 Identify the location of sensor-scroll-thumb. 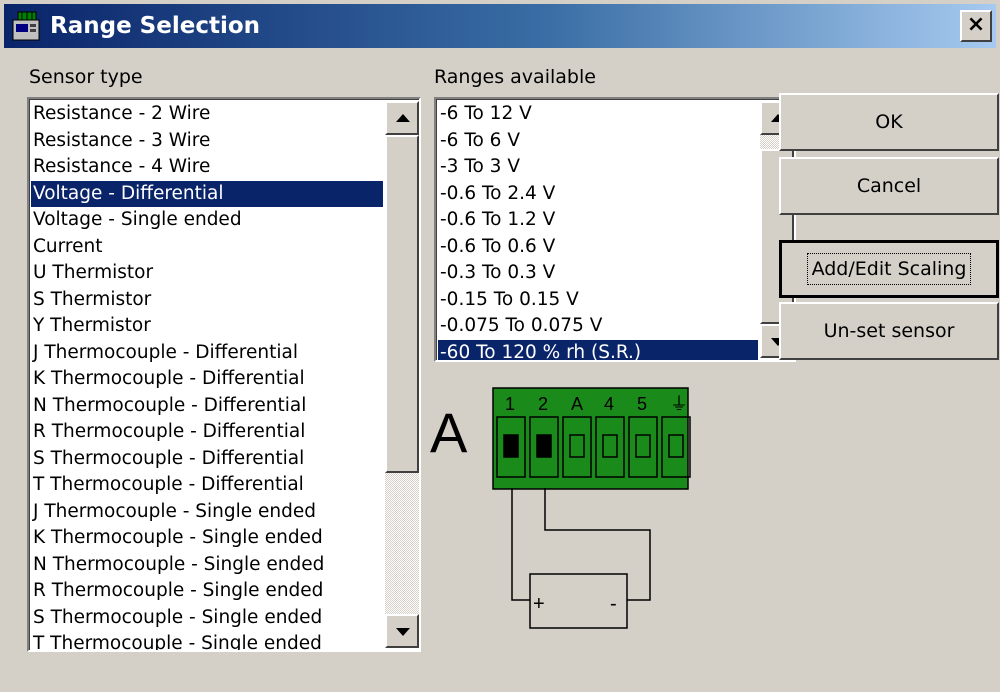
(402, 304).